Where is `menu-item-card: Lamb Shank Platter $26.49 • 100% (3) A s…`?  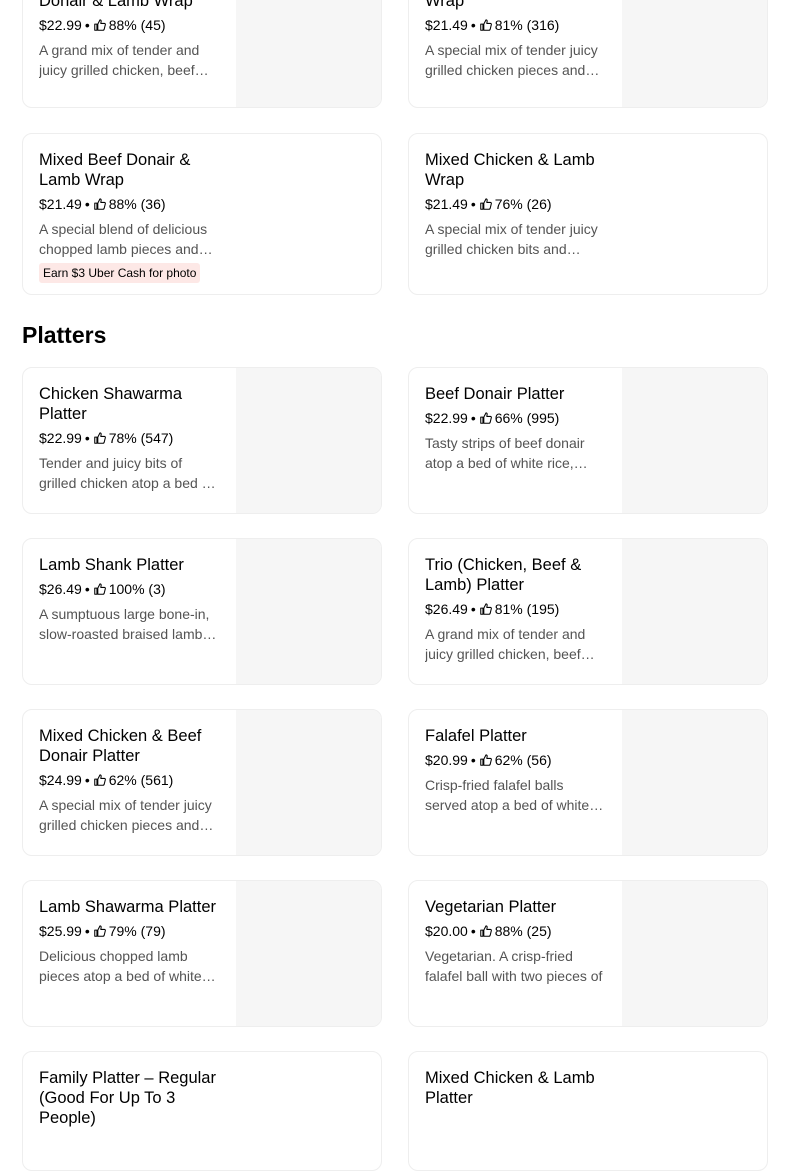
menu-item-card: Lamb Shank Platter $26.49 • 100% (3) A s… is located at coordinates (202, 611).